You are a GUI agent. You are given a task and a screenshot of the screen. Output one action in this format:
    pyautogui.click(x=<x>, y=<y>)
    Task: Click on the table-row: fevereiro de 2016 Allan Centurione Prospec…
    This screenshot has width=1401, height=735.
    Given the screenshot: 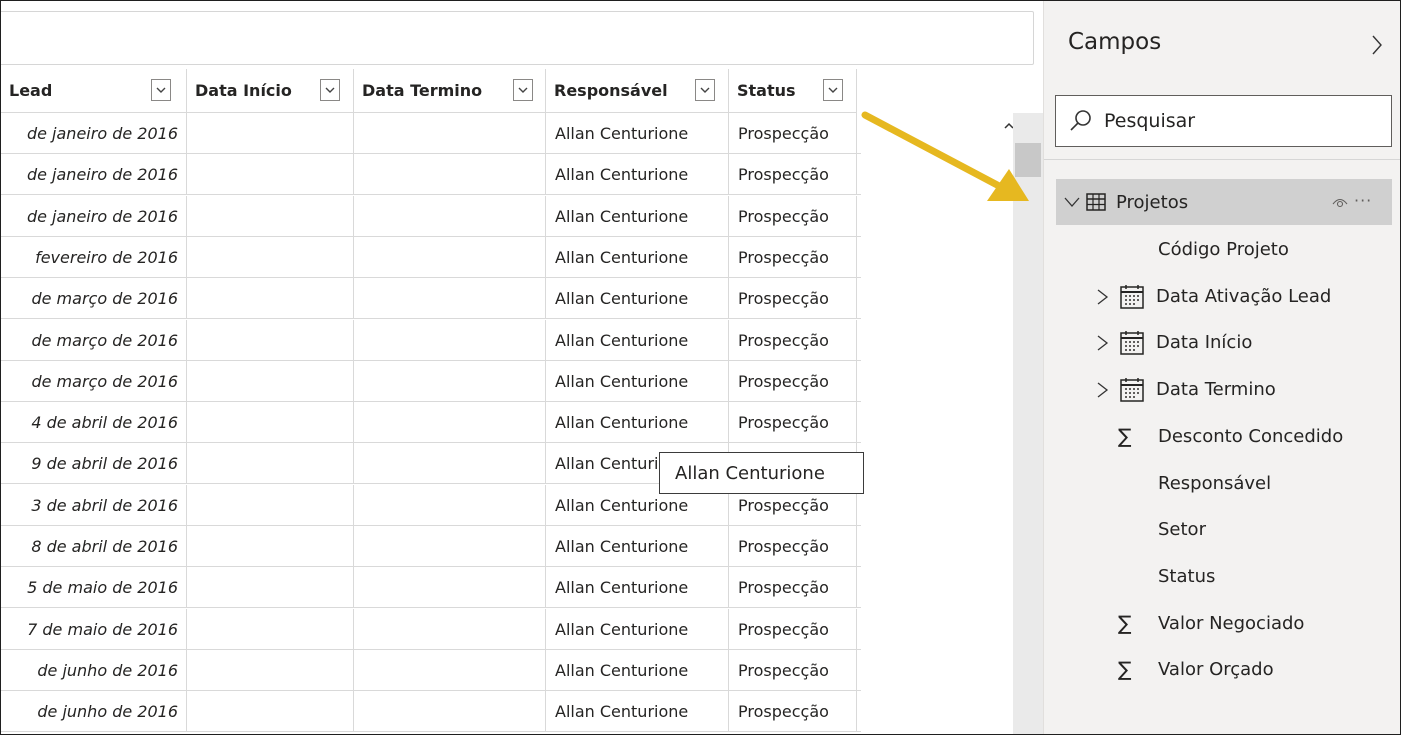 What is the action you would take?
    pyautogui.click(x=431, y=257)
    